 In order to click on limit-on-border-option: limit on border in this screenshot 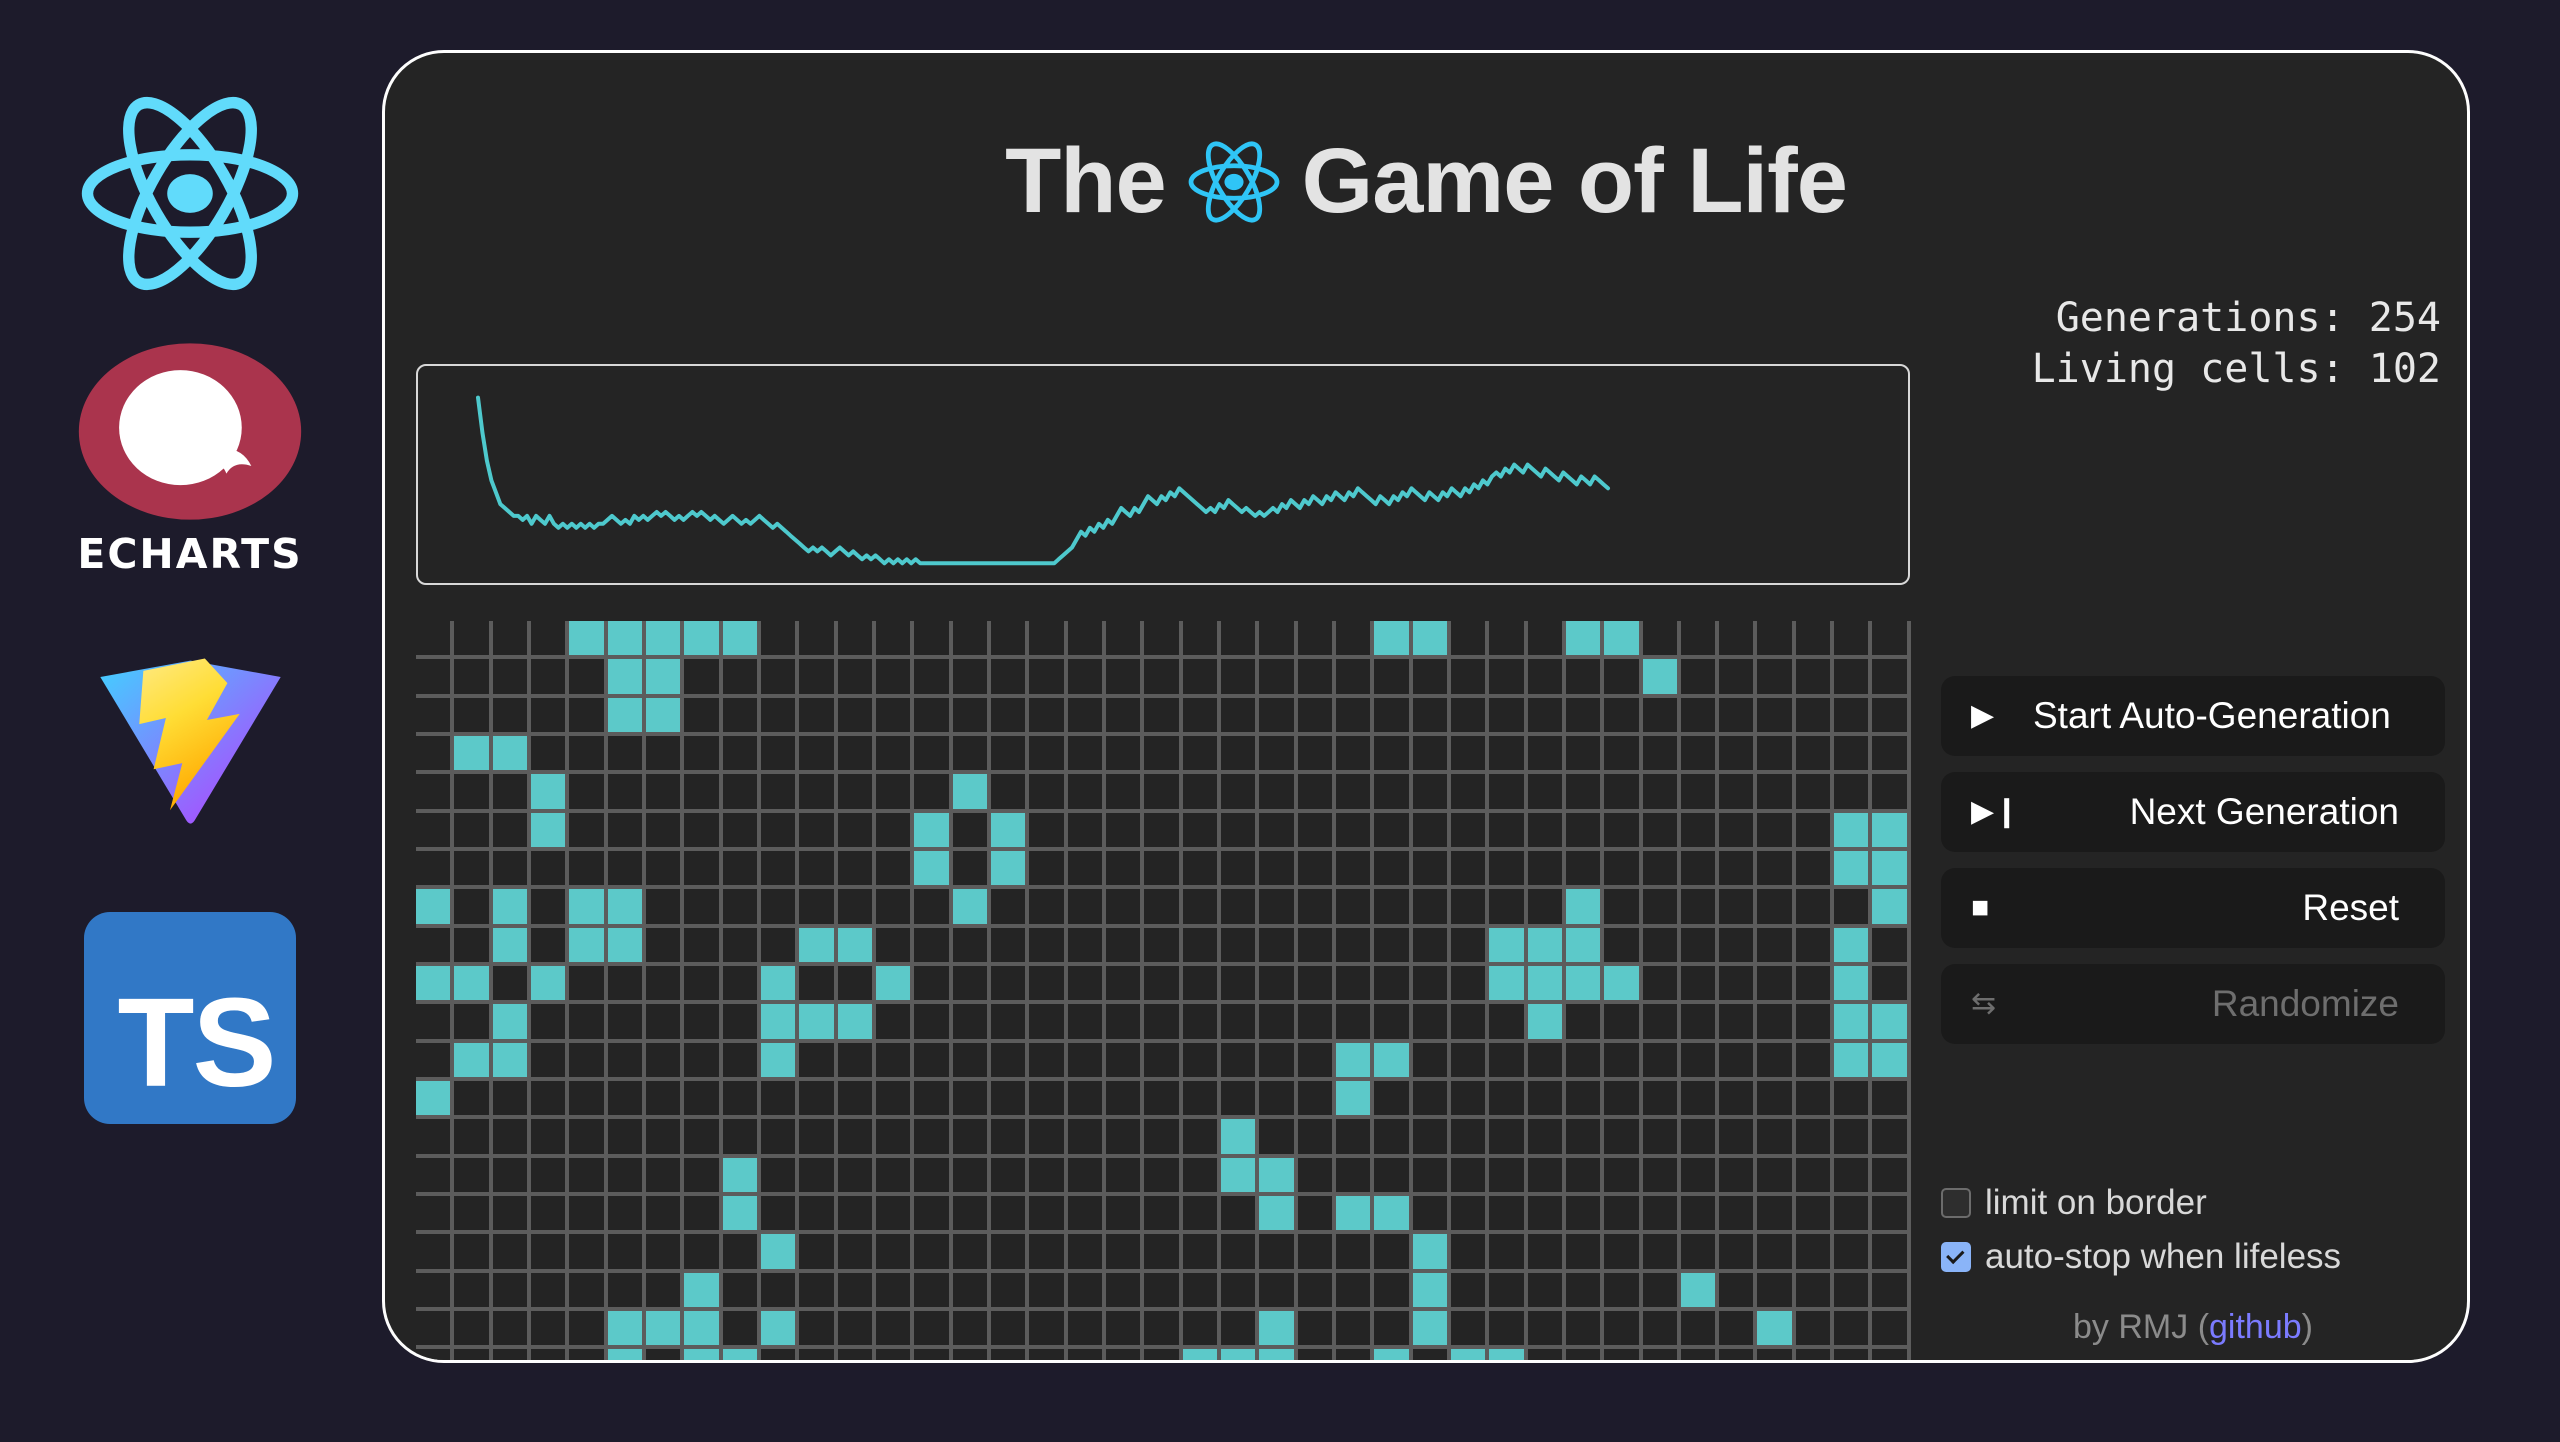, I will do `click(2193, 1203)`.